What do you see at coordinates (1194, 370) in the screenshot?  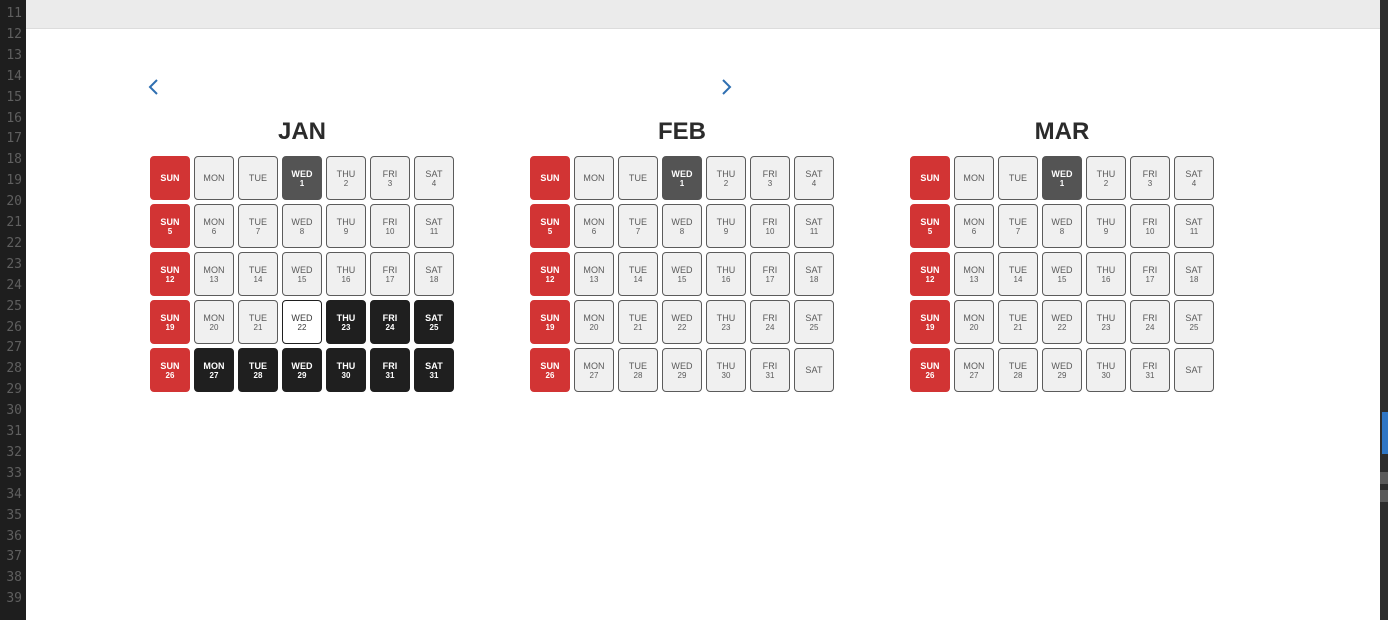 I see `day-cell: SAT` at bounding box center [1194, 370].